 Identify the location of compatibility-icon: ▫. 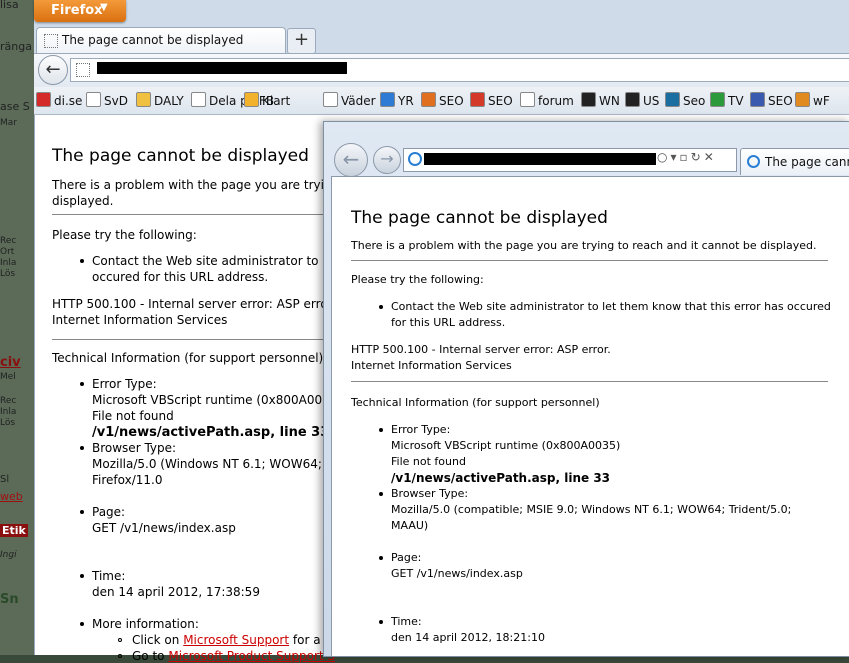
(685, 157).